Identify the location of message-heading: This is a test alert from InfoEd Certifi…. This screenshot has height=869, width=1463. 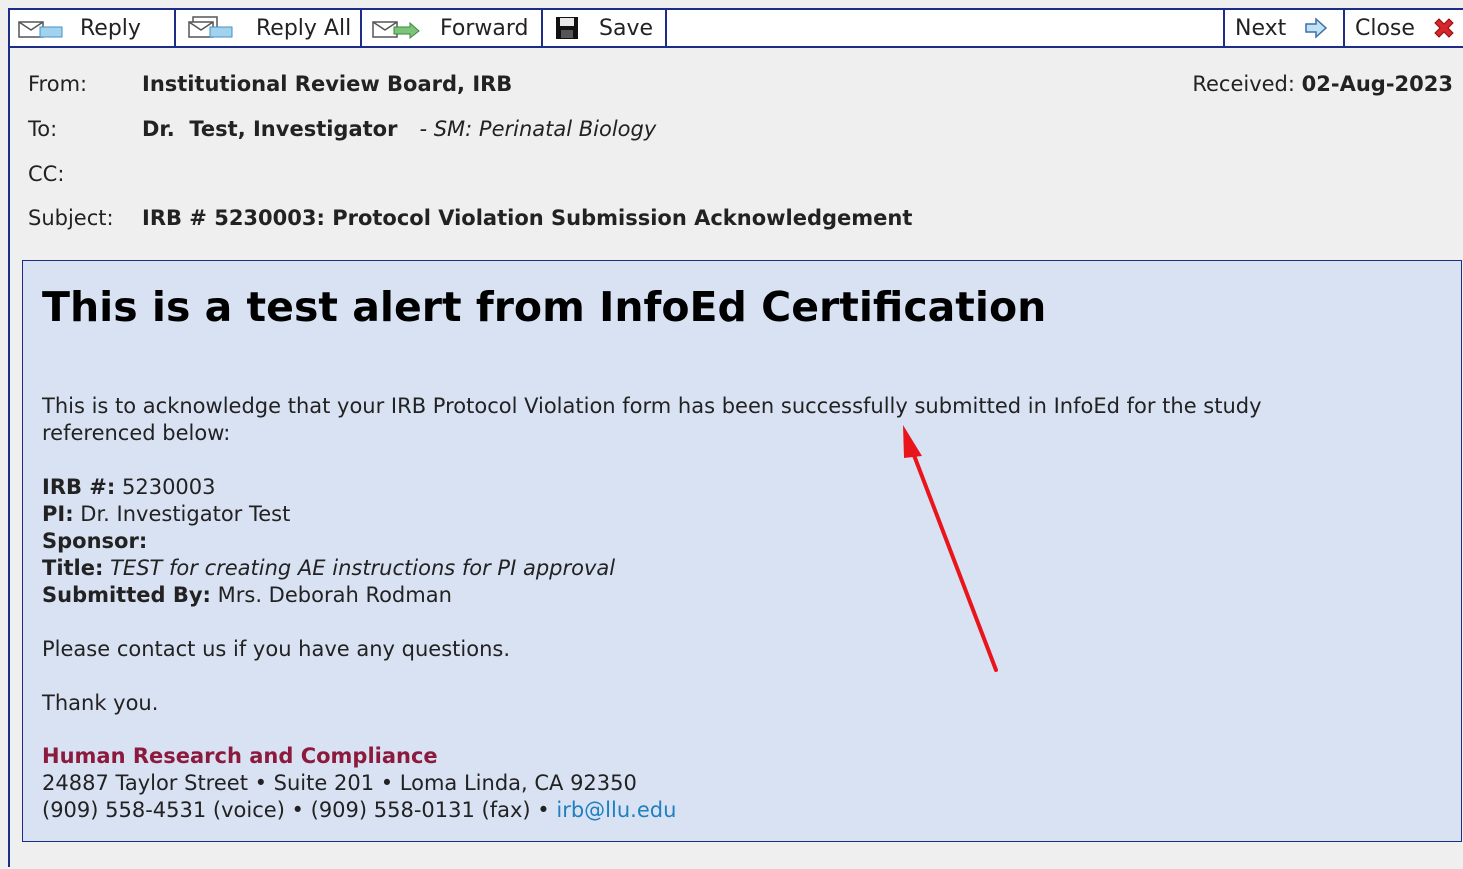
(544, 307).